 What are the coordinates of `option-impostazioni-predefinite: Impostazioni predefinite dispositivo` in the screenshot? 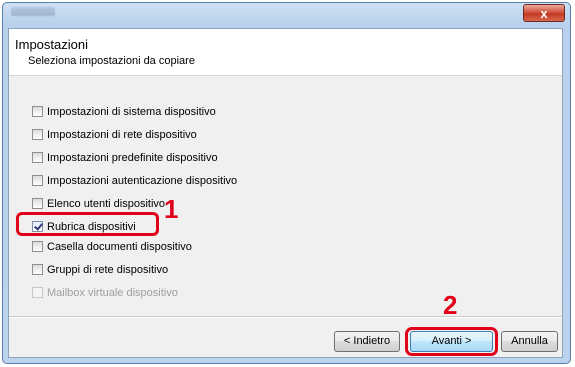 It's located at (125, 157).